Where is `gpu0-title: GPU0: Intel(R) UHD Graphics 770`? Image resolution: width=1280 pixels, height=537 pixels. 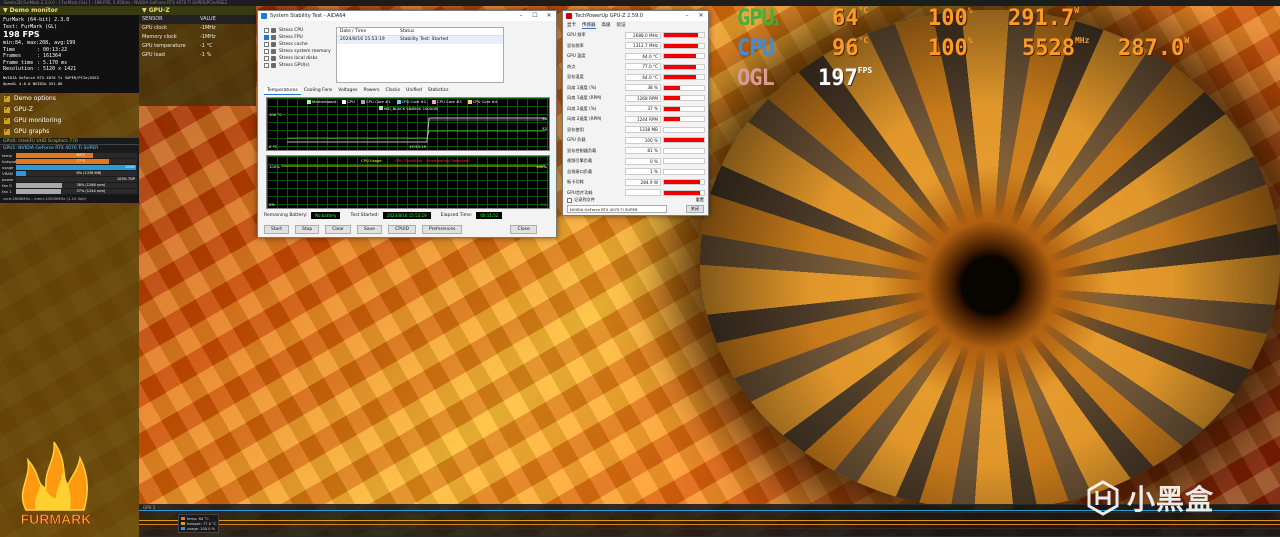
gpu0-title: GPU0: Intel(R) UHD Graphics 770 is located at coordinates (69, 140).